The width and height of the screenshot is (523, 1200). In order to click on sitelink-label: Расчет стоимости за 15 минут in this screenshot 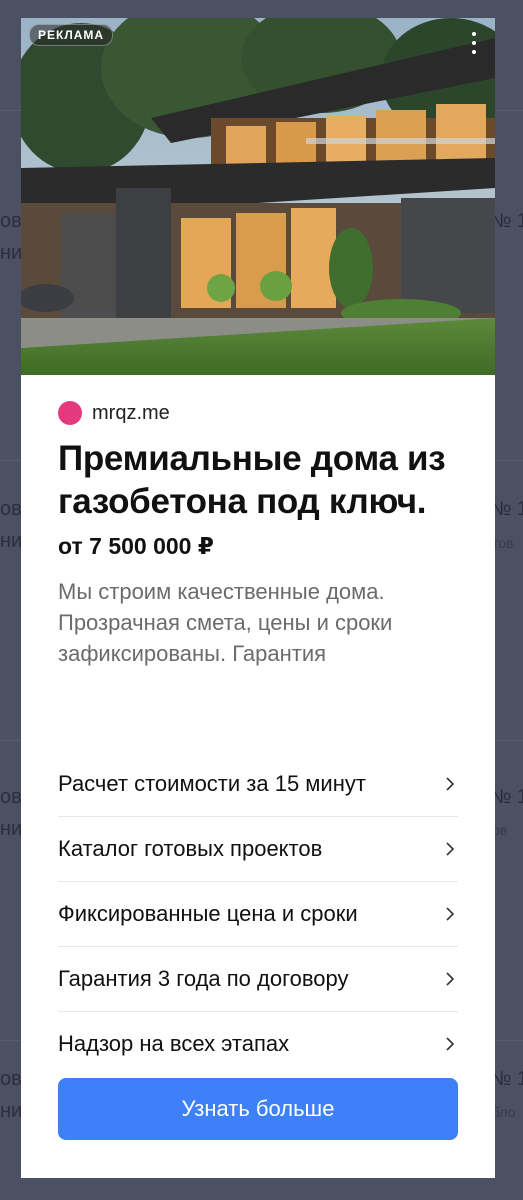, I will do `click(212, 783)`.